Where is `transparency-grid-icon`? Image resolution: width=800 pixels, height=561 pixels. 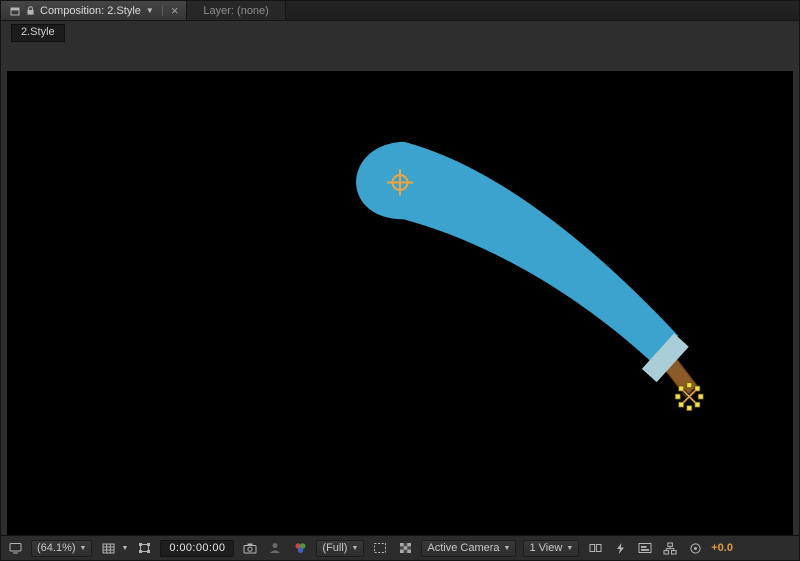 transparency-grid-icon is located at coordinates (405, 548).